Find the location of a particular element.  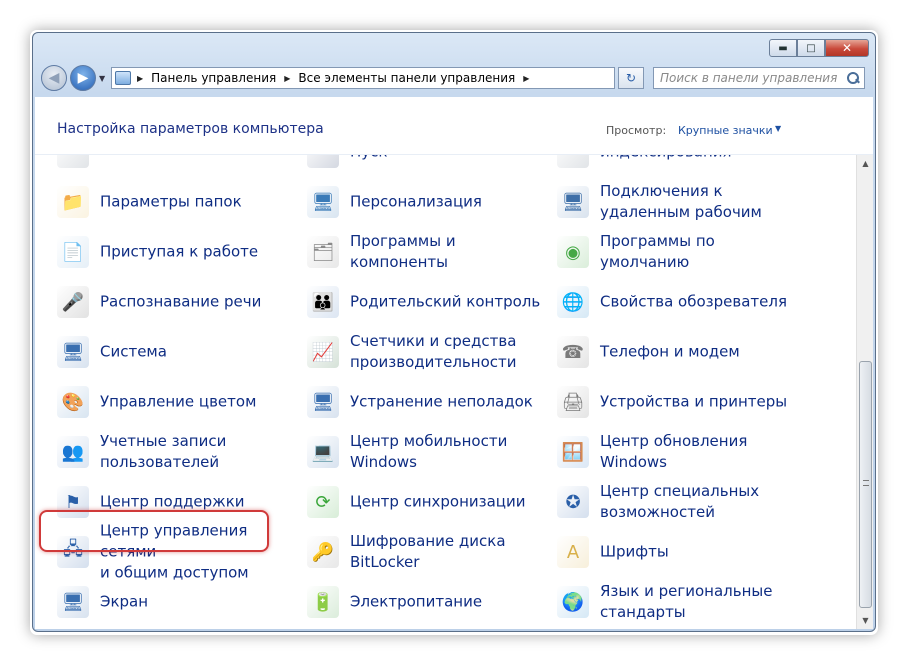

control-panel-item: 👪 Родительский контроль is located at coordinates (427, 302).